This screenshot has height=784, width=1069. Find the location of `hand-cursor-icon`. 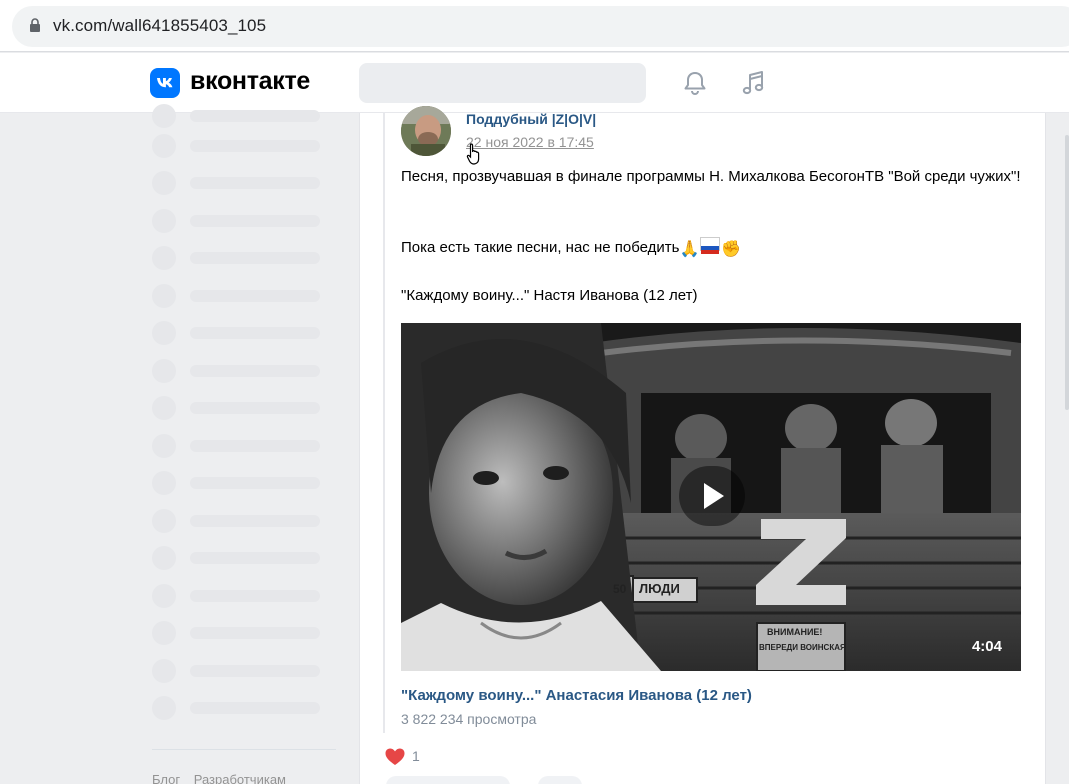

hand-cursor-icon is located at coordinates (473, 154).